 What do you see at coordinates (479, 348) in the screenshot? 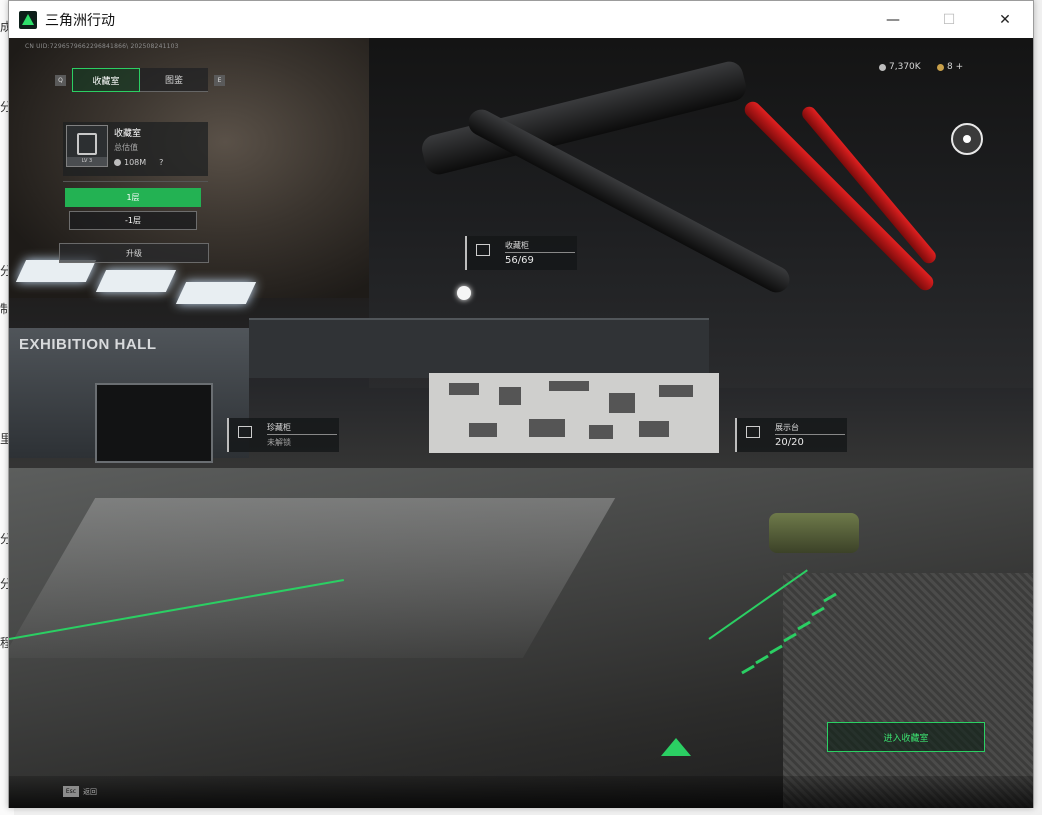
I see `mezzanine-walkway` at bounding box center [479, 348].